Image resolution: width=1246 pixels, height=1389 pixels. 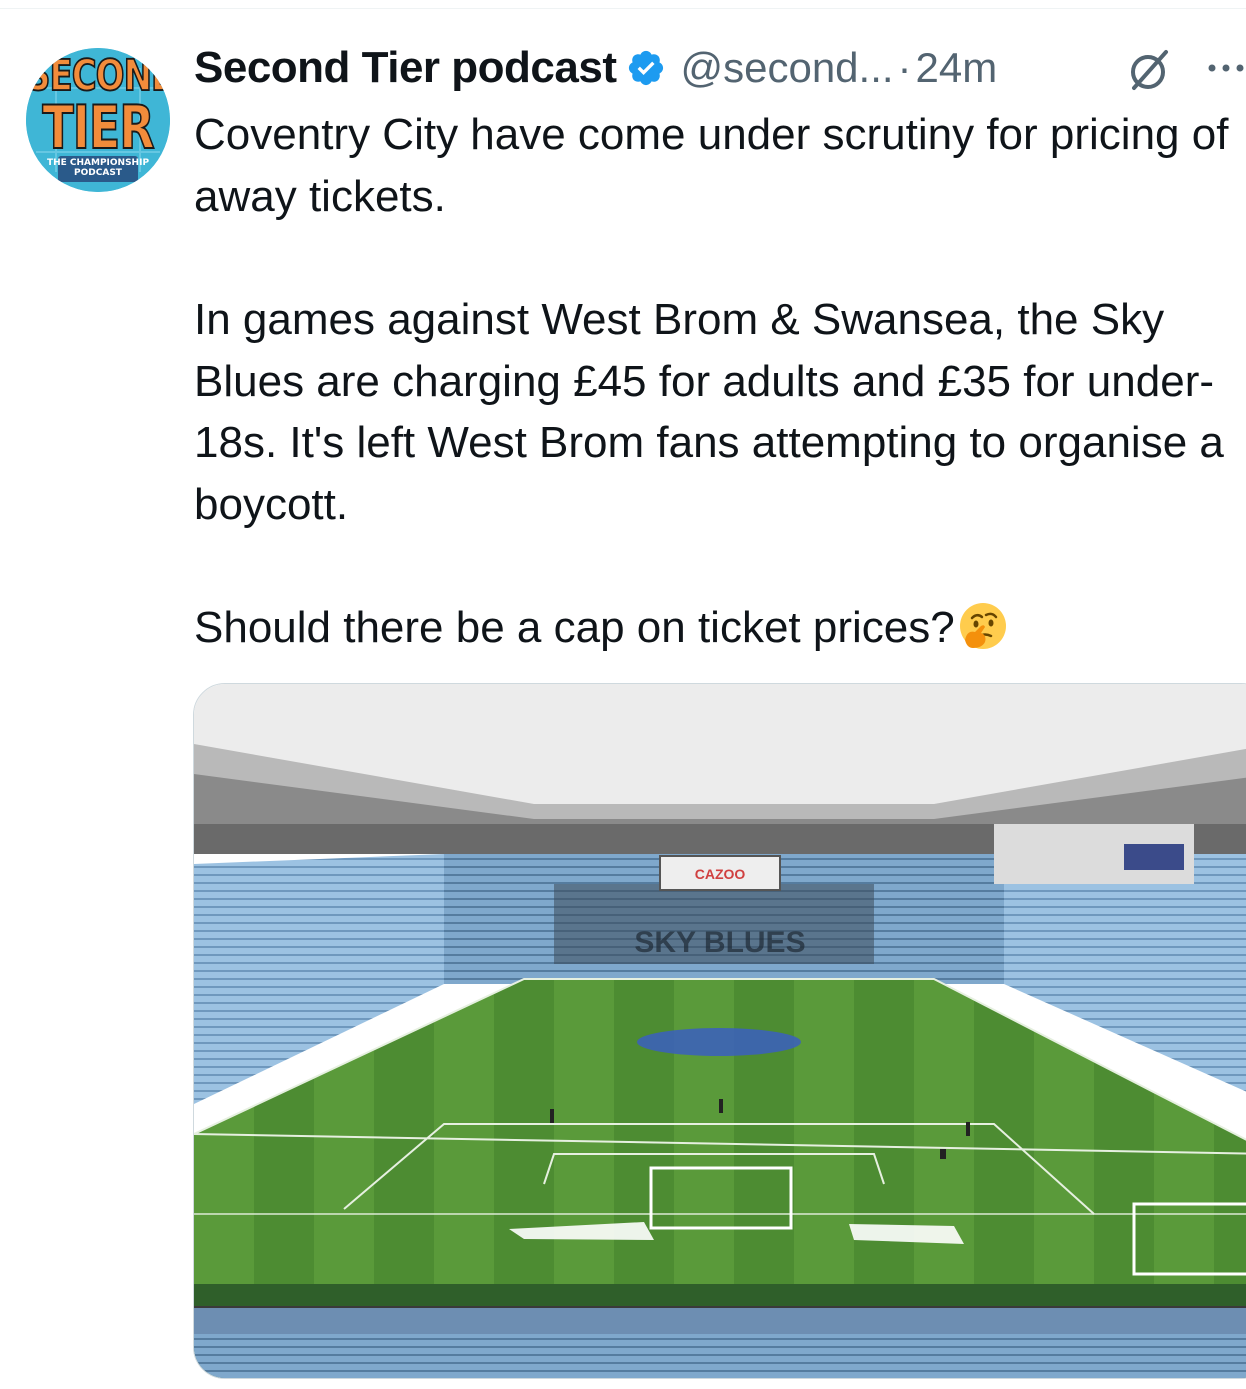 I want to click on top-divider, so click(x=623, y=8).